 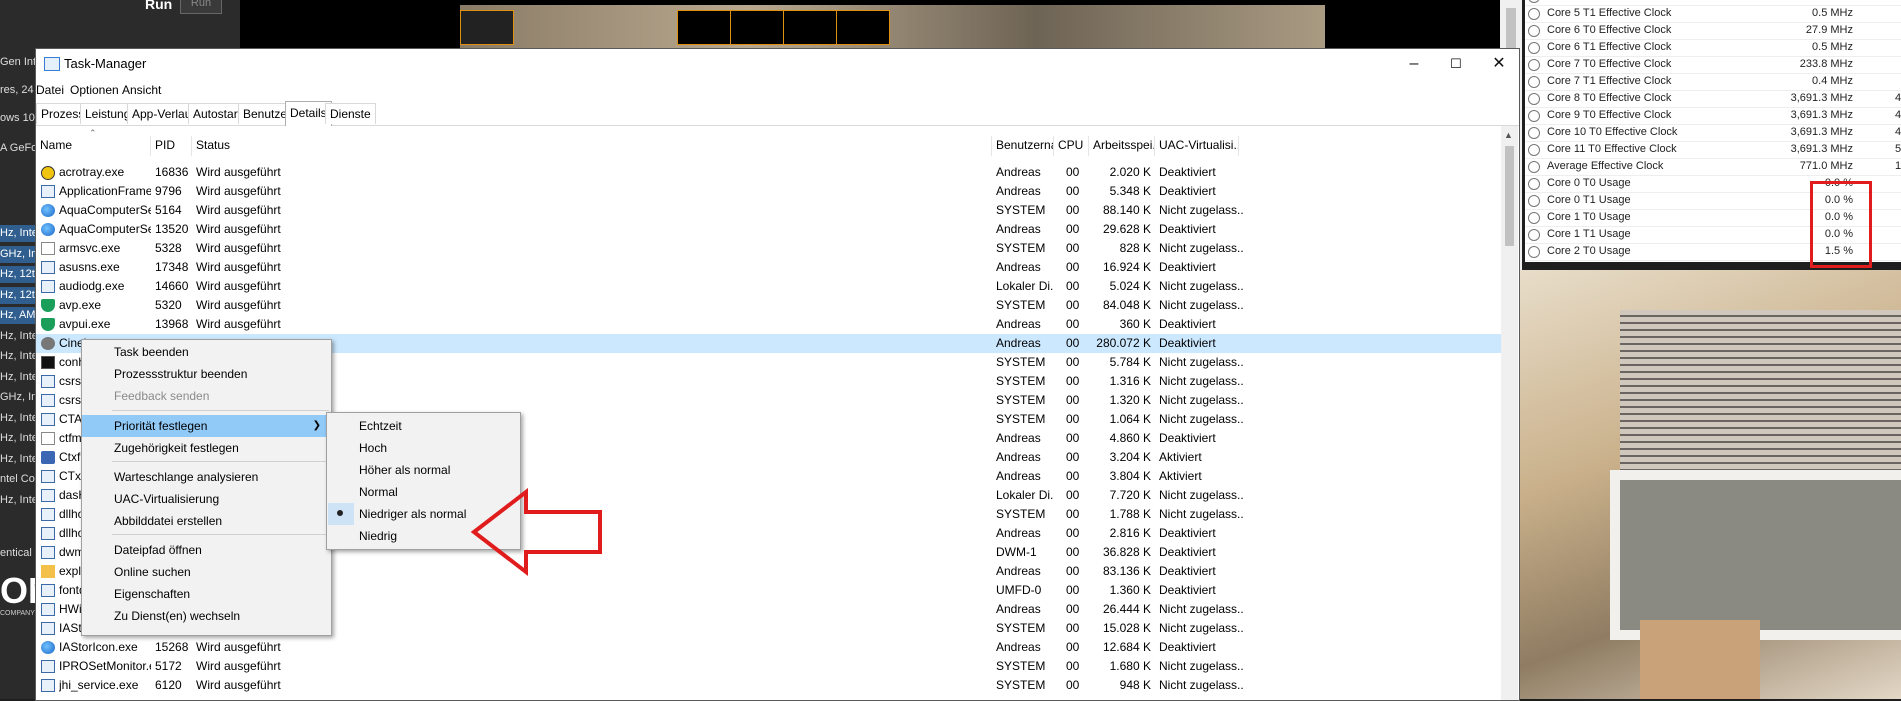 I want to click on column-header-pid: PID, so click(x=171, y=146).